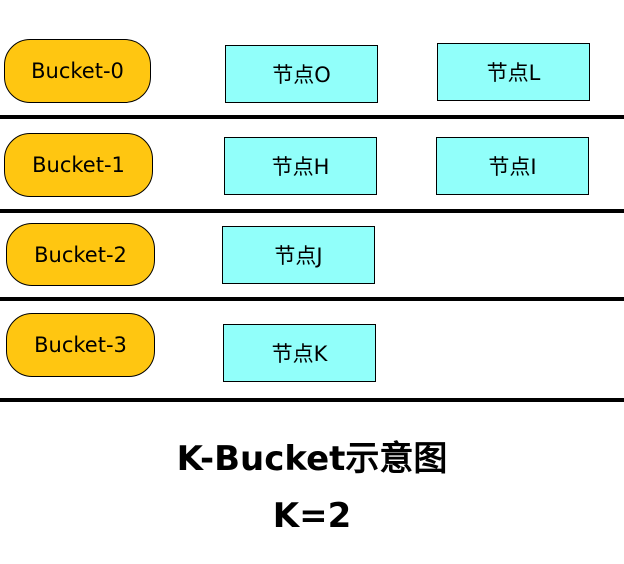 This screenshot has height=564, width=624. What do you see at coordinates (78, 165) in the screenshot?
I see `bucket-1-pill: Bucket-1` at bounding box center [78, 165].